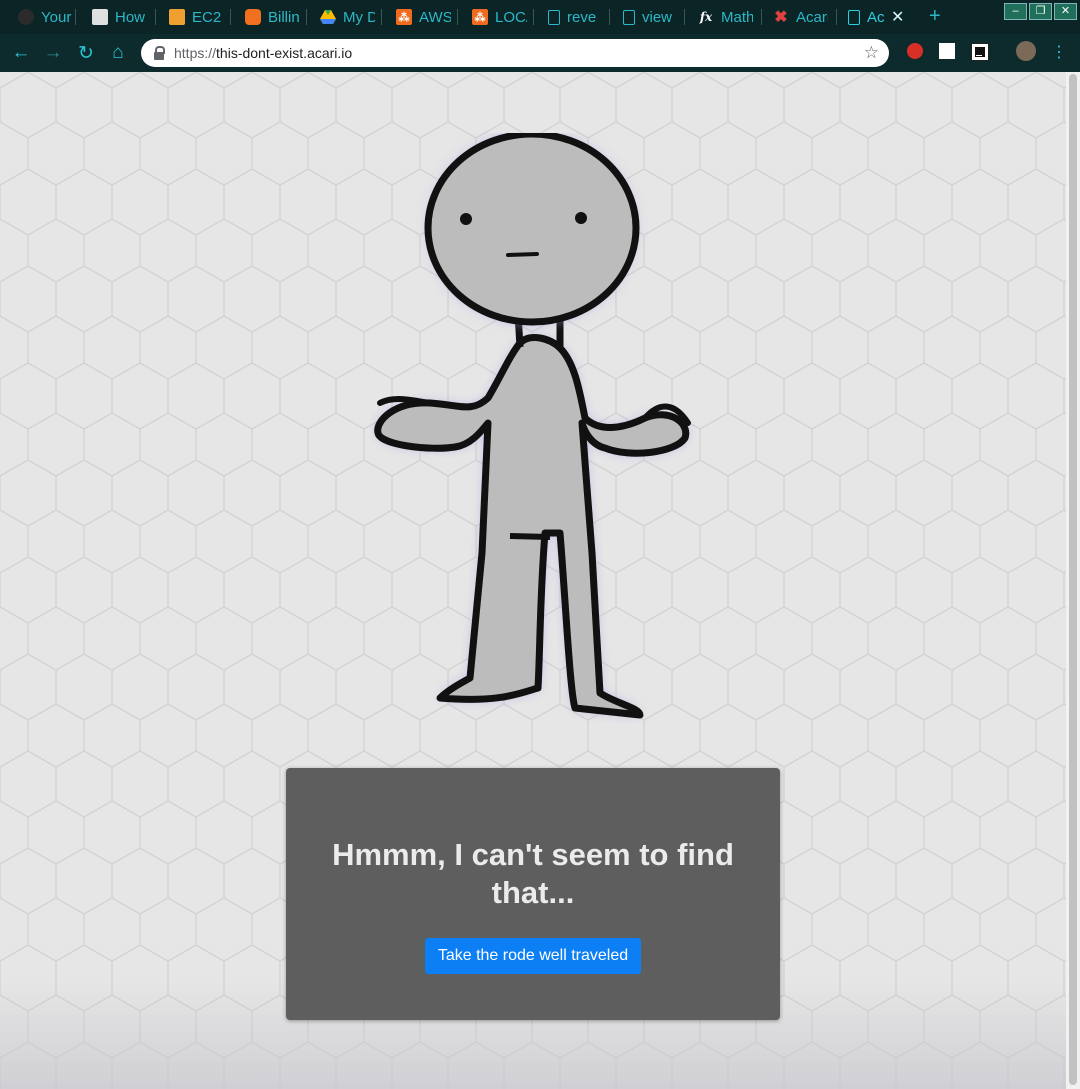 This screenshot has height=1089, width=1080. What do you see at coordinates (26, 17) in the screenshot?
I see `github-icon` at bounding box center [26, 17].